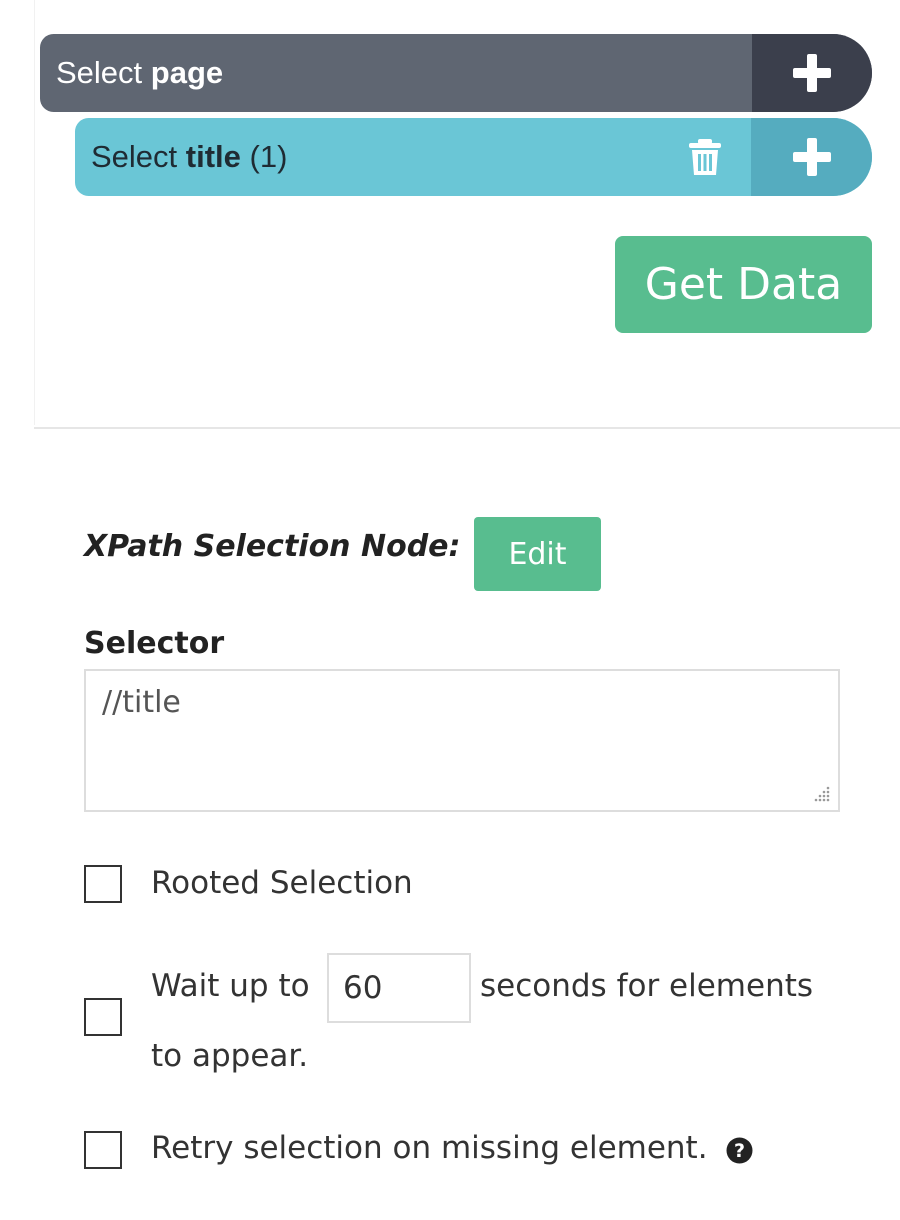 Image resolution: width=900 pixels, height=1220 pixels. Describe the element at coordinates (34, 212) in the screenshot. I see `panel-left-border` at that location.